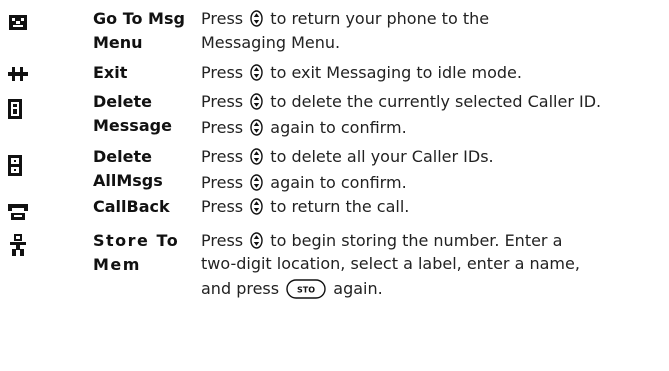 The height and width of the screenshot is (371, 669). I want to click on description-text: to begin storing the number. Enter a, so click(414, 240).